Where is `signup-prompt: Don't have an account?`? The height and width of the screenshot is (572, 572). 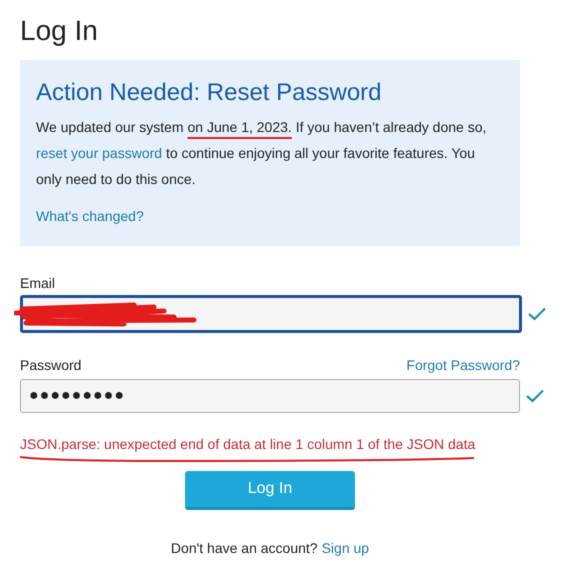 signup-prompt: Don't have an account? is located at coordinates (244, 548).